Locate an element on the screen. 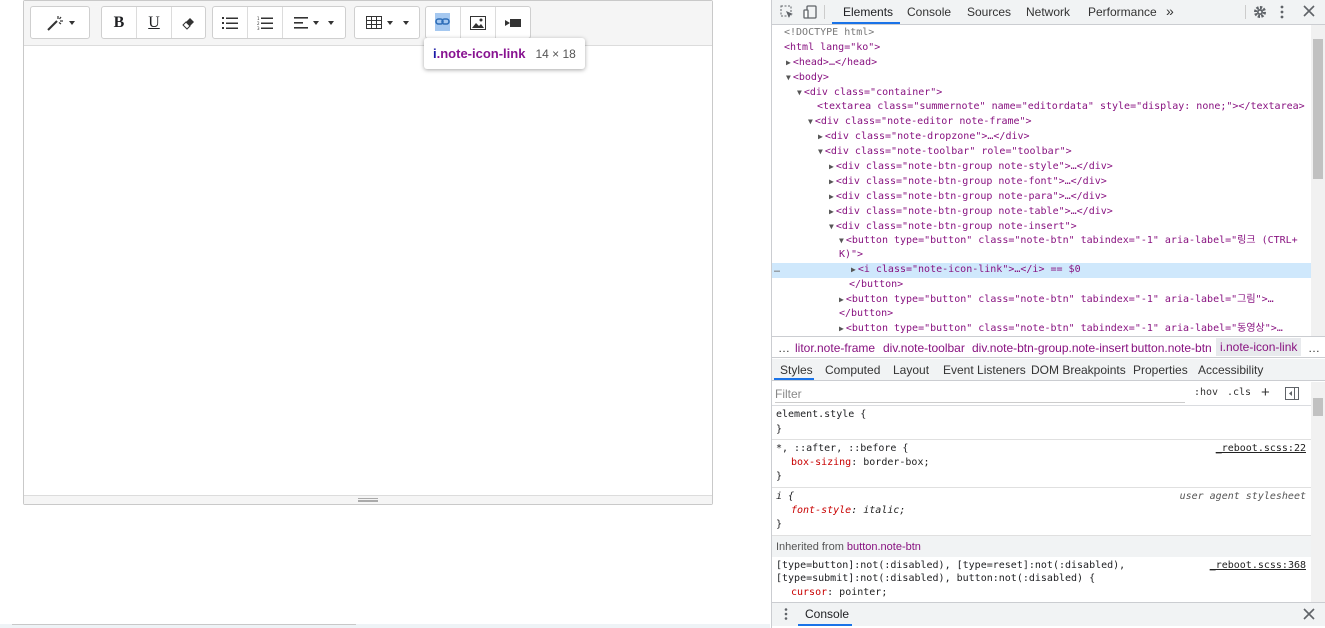 This screenshot has width=1325, height=628. class-toggle: .cls is located at coordinates (1239, 392).